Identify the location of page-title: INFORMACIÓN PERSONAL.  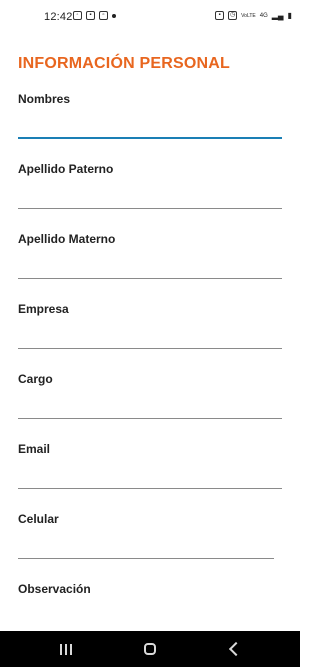
(124, 63).